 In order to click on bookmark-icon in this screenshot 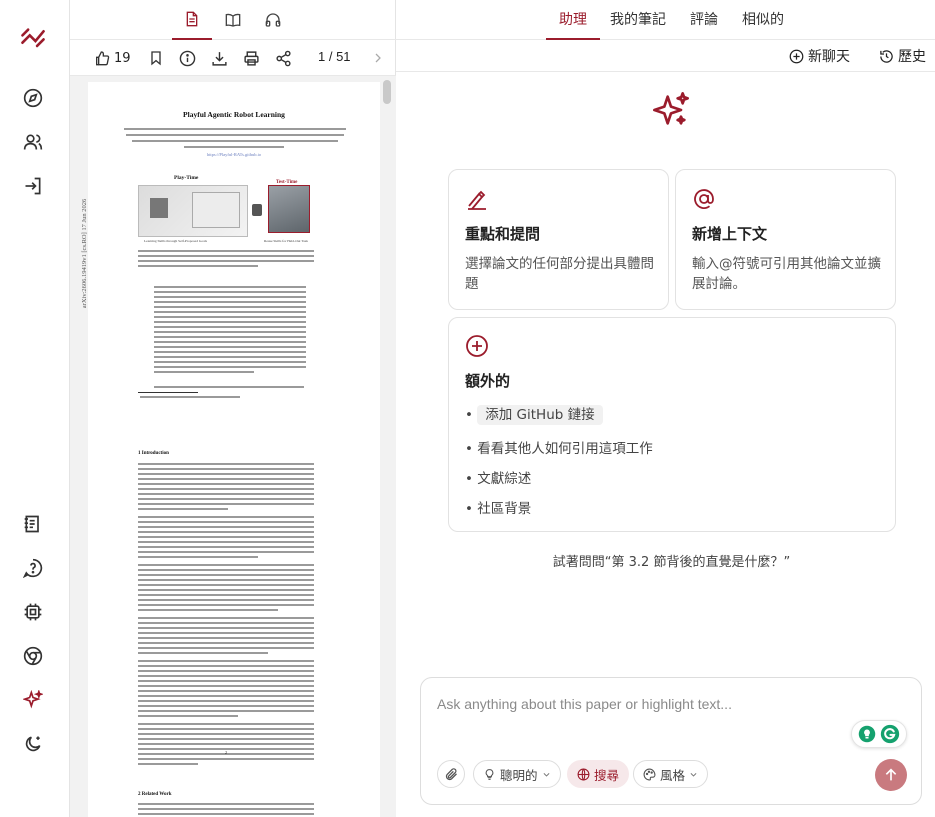, I will do `click(156, 58)`.